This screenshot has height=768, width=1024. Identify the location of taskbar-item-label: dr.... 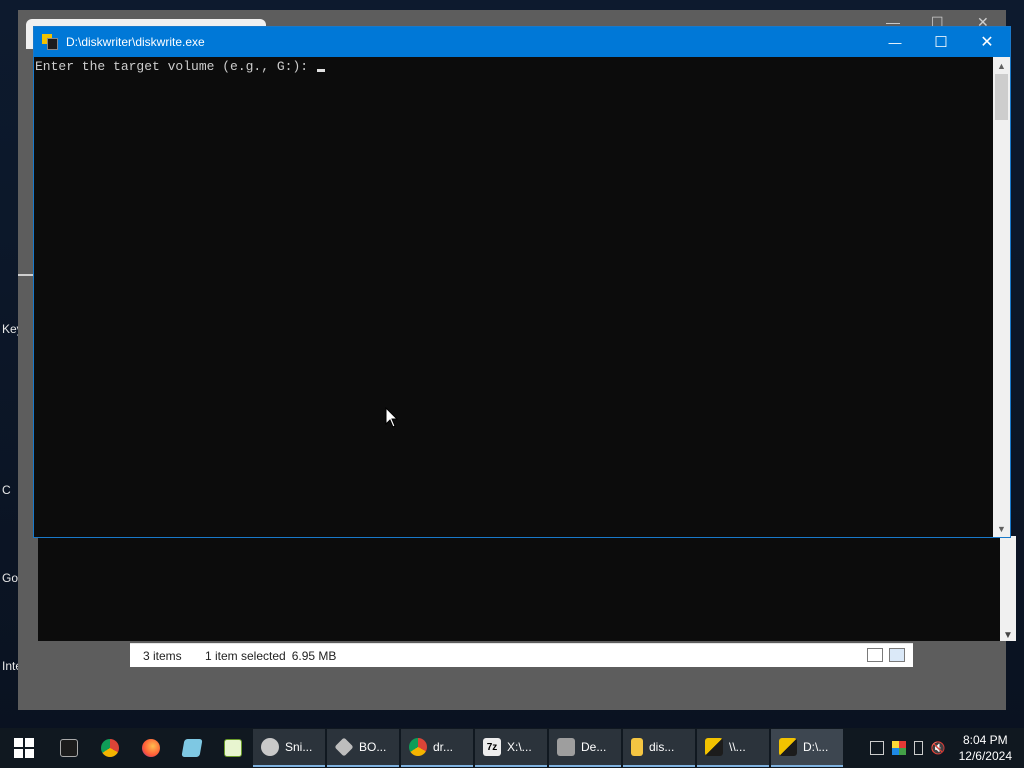
(443, 747).